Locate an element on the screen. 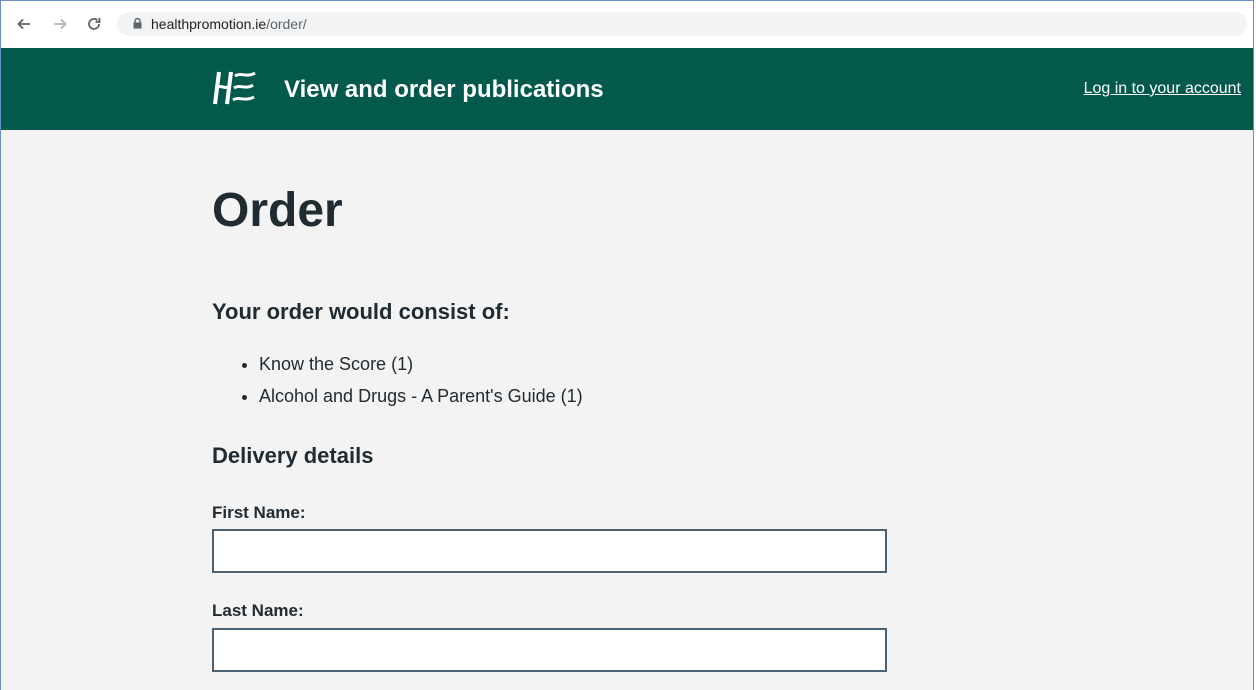 This screenshot has height=690, width=1256. back-arrow-icon is located at coordinates (24, 24).